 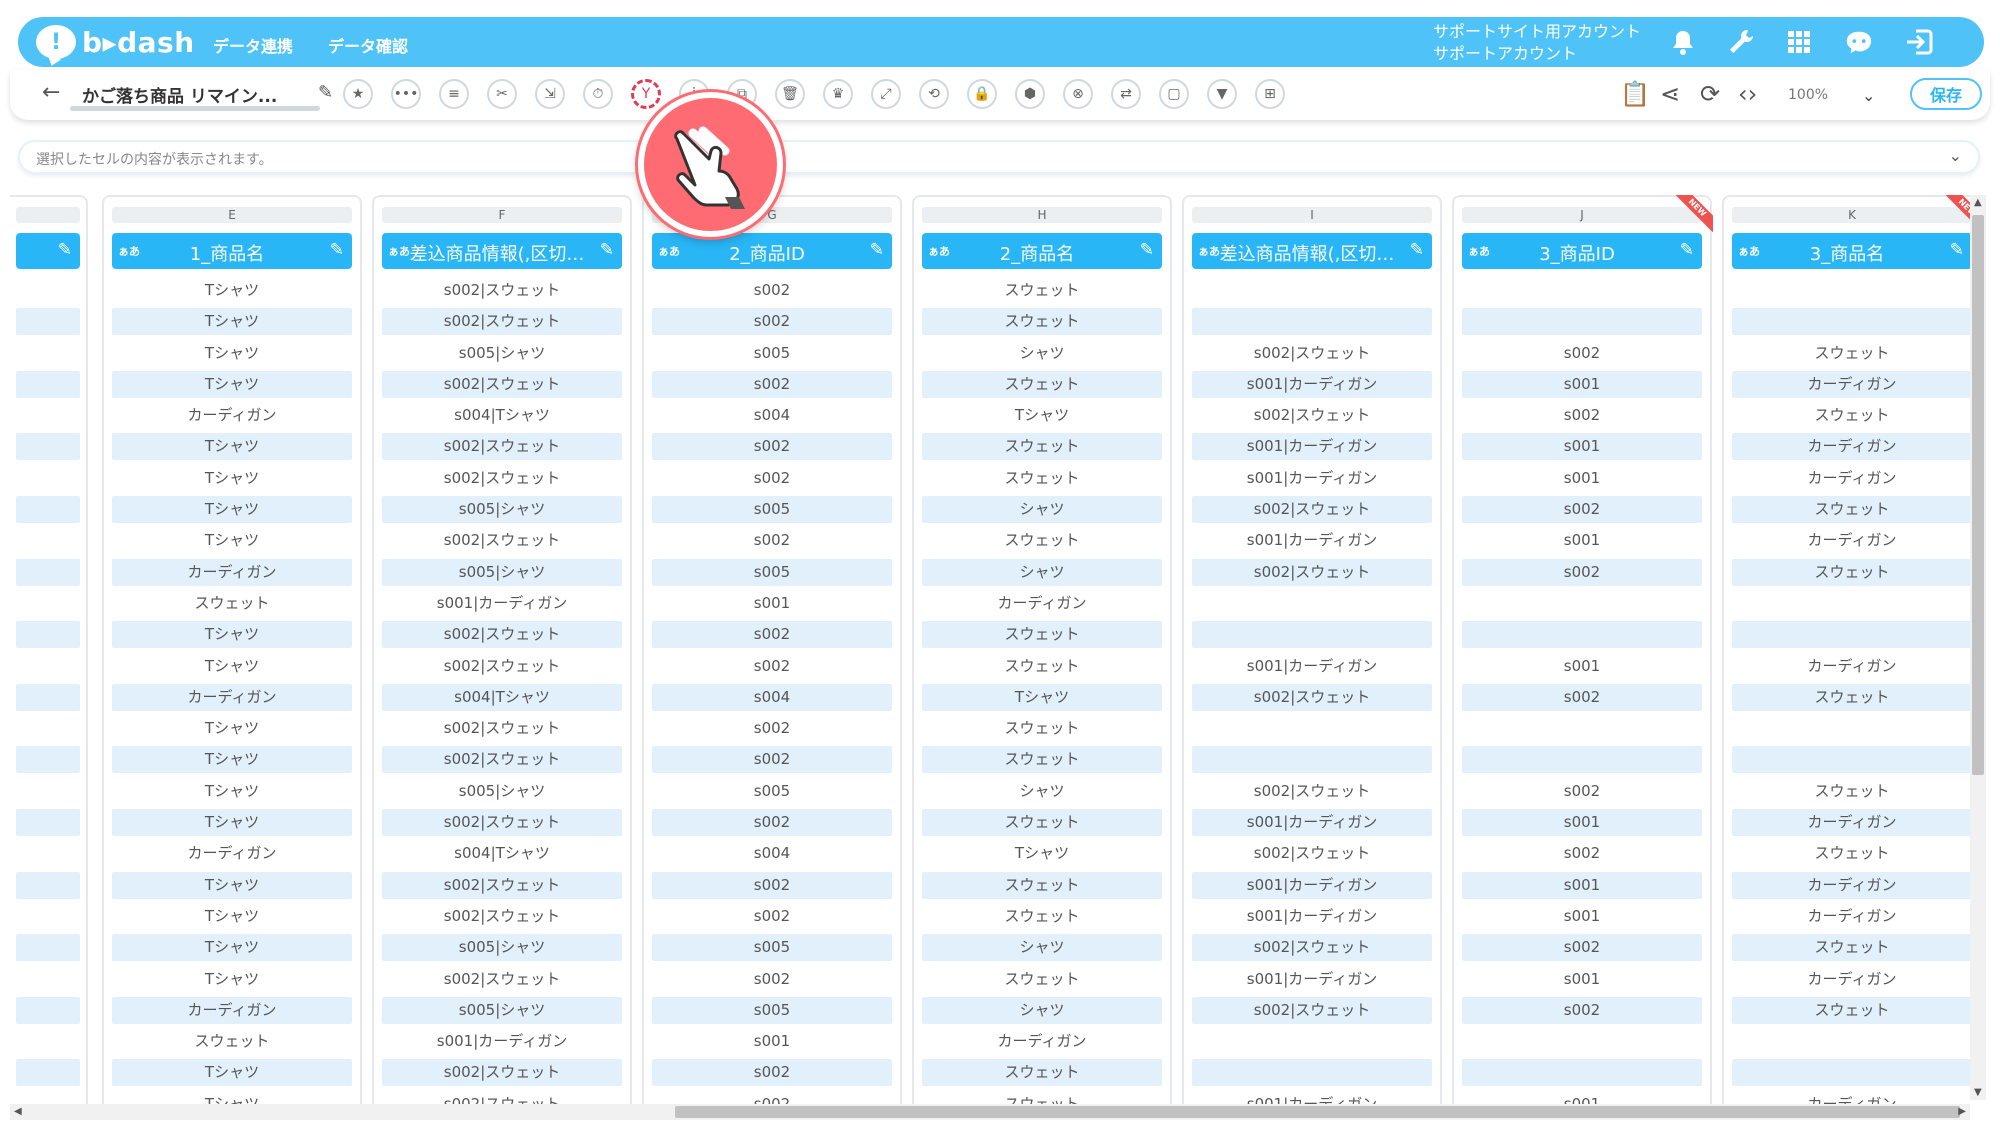 What do you see at coordinates (1683, 42) in the screenshot?
I see `bell-icon` at bounding box center [1683, 42].